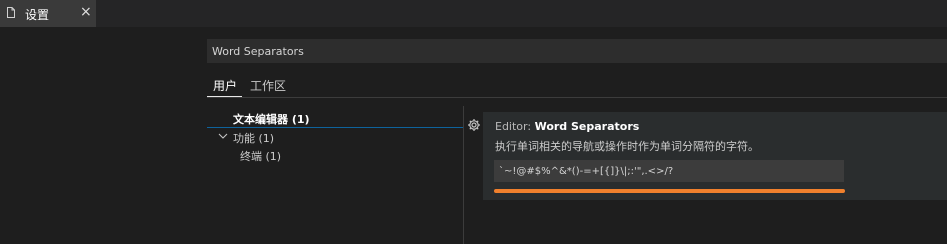 This screenshot has width=947, height=244. What do you see at coordinates (515, 126) in the screenshot?
I see `setting-category: Editor:` at bounding box center [515, 126].